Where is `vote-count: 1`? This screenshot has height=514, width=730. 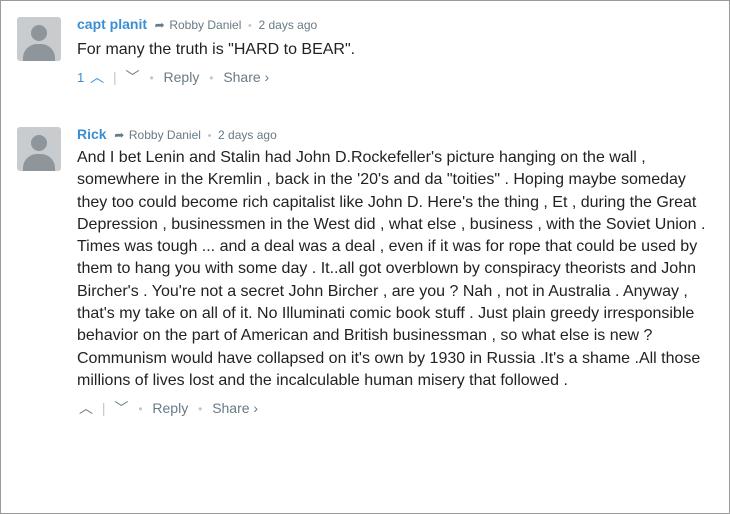
vote-count: 1 is located at coordinates (81, 78).